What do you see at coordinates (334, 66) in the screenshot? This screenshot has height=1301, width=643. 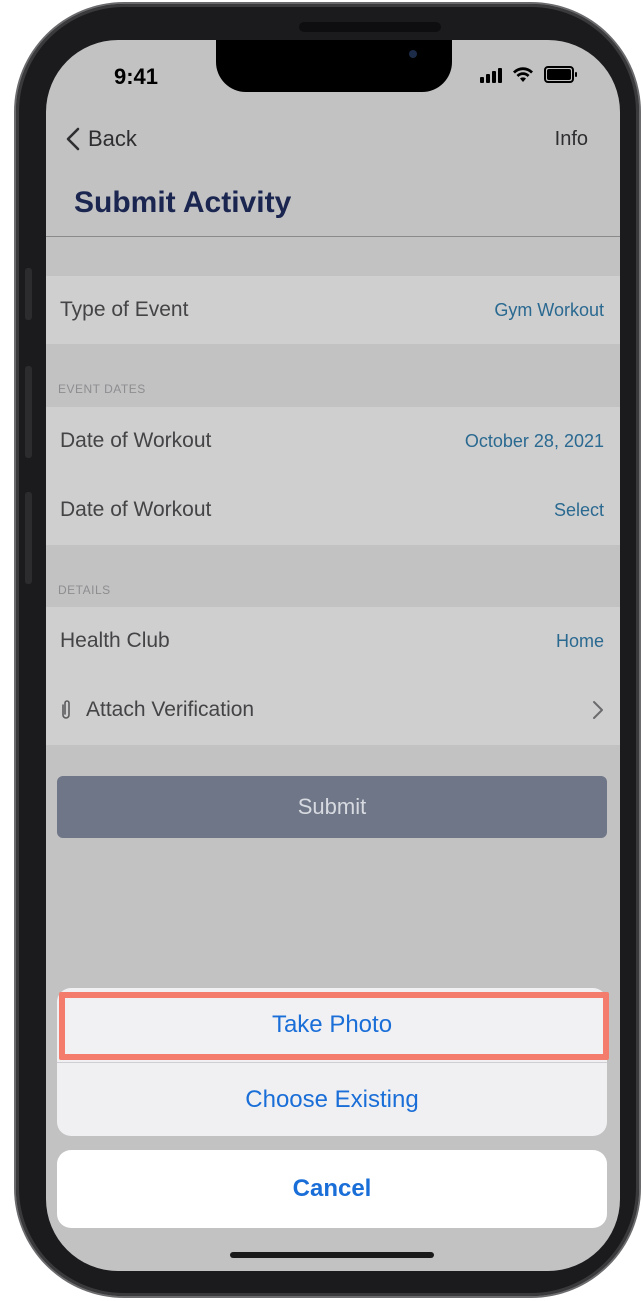 I see `notch` at bounding box center [334, 66].